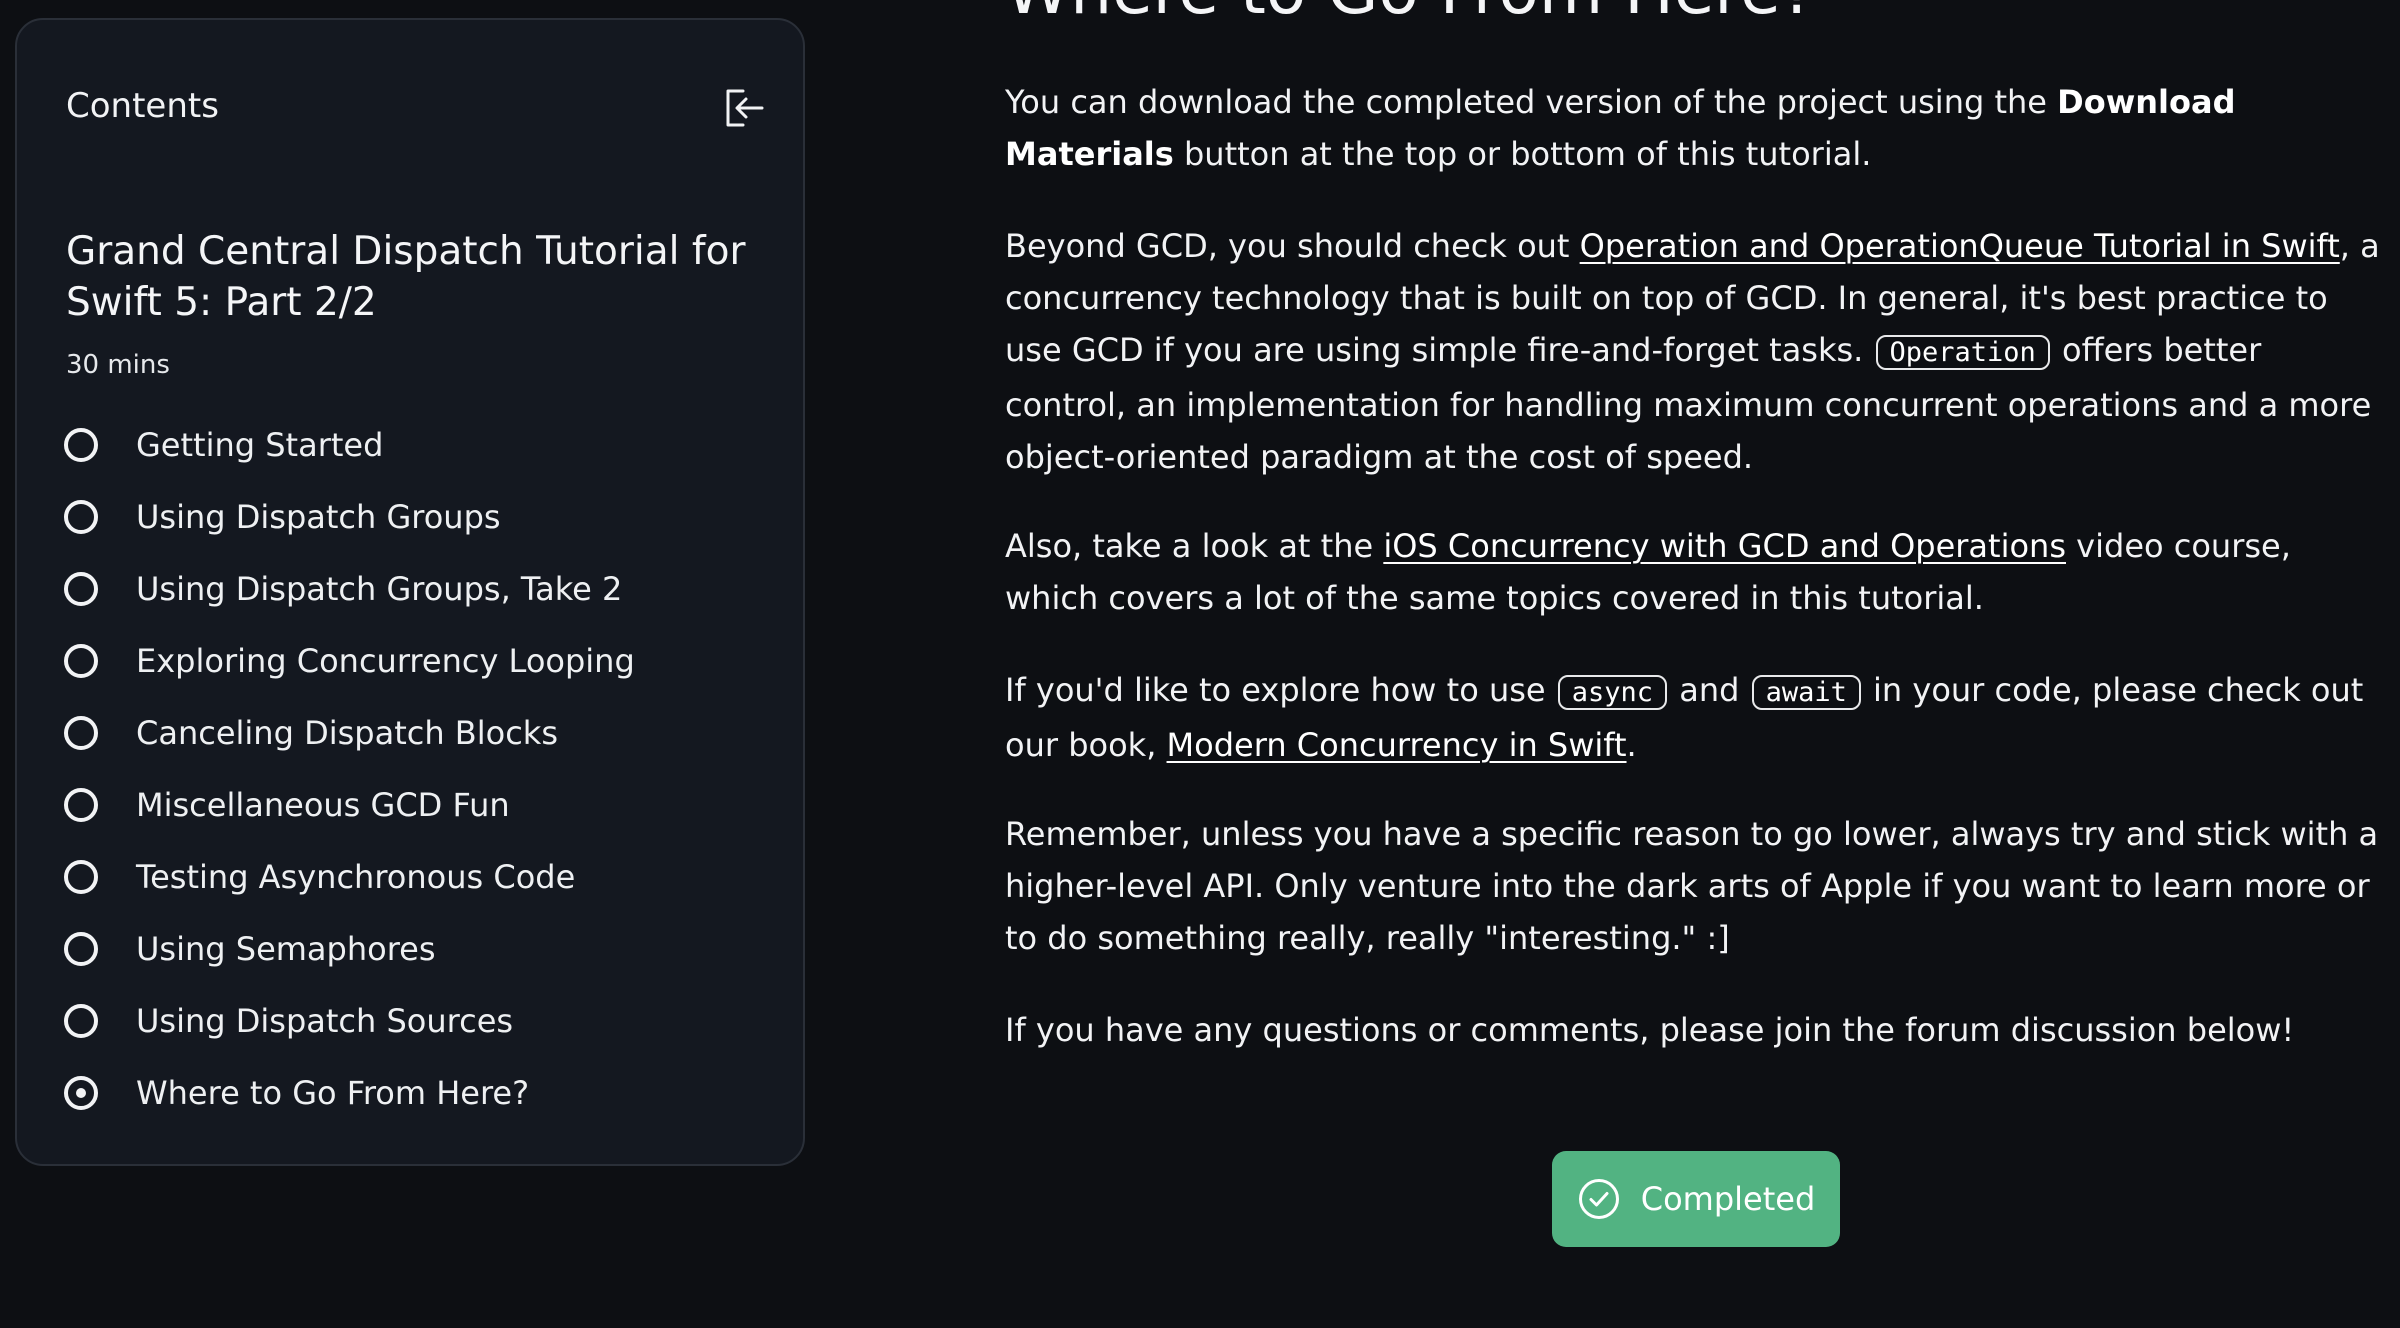  What do you see at coordinates (1709, 690) in the screenshot?
I see `paragraph-text: and` at bounding box center [1709, 690].